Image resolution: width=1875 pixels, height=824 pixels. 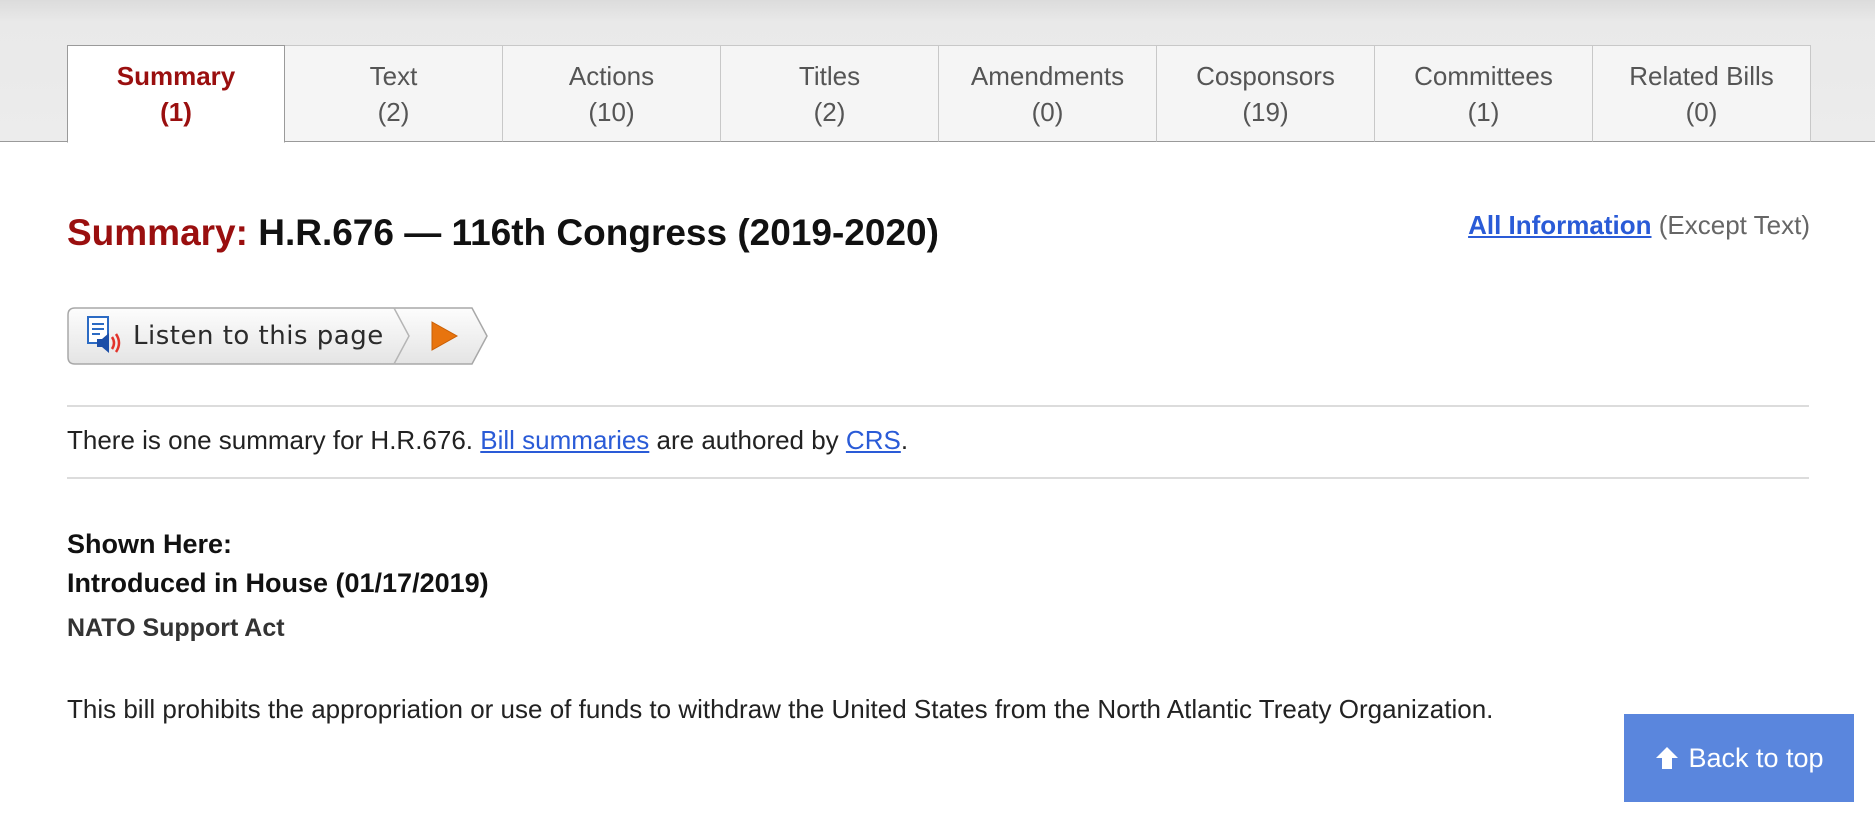 What do you see at coordinates (176, 94) in the screenshot?
I see `tab-summary: Summary (1)` at bounding box center [176, 94].